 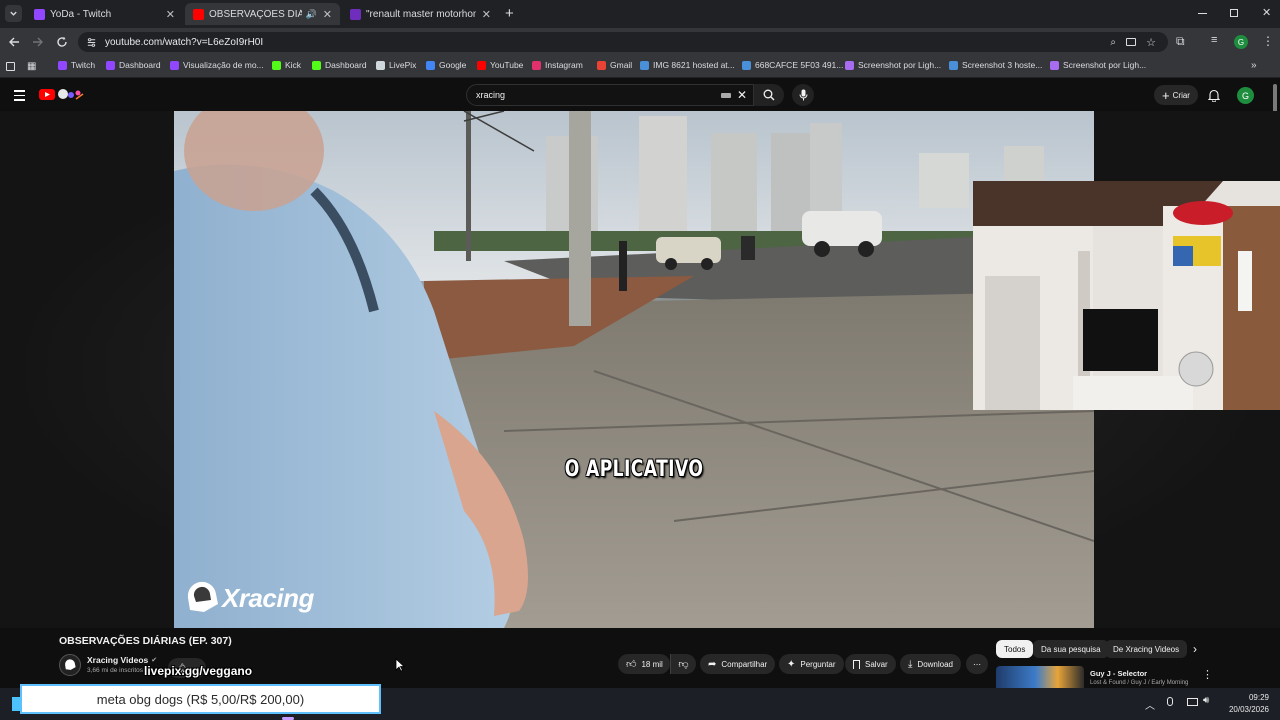 What do you see at coordinates (1180, 41) in the screenshot?
I see `extensions-icon: ⧉` at bounding box center [1180, 41].